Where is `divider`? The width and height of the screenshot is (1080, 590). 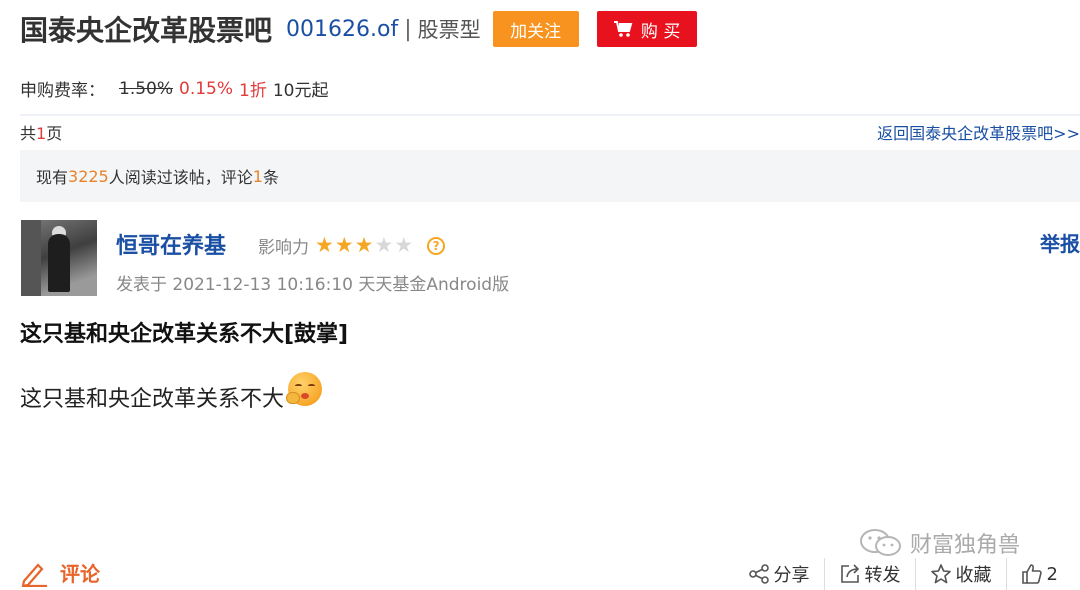 divider is located at coordinates (550, 115).